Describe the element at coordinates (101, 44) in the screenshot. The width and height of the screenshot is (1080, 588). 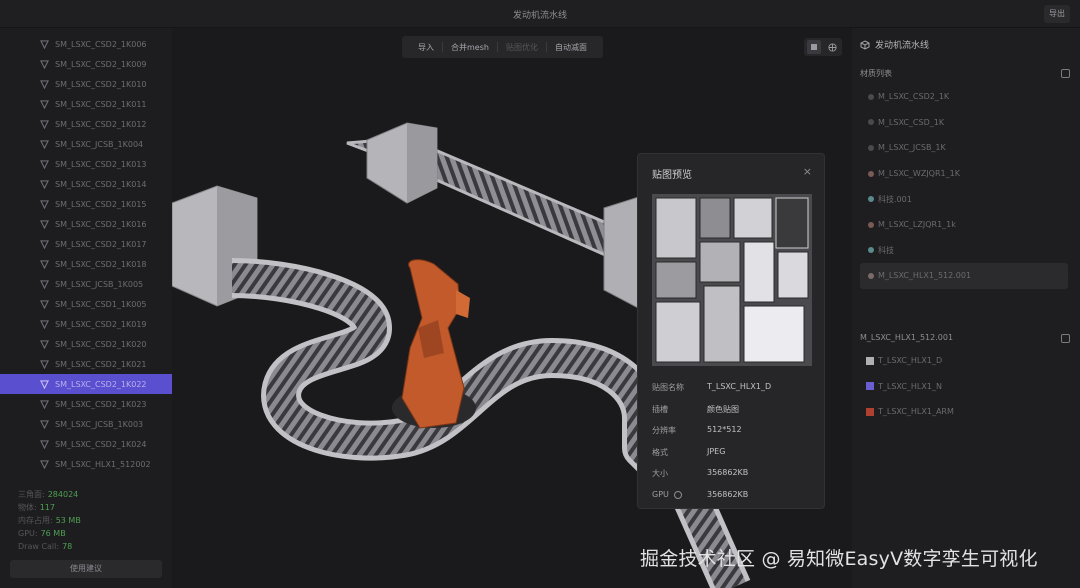
I see `mesh-item-label: SM_LSXC_CSD2_1K006` at that location.